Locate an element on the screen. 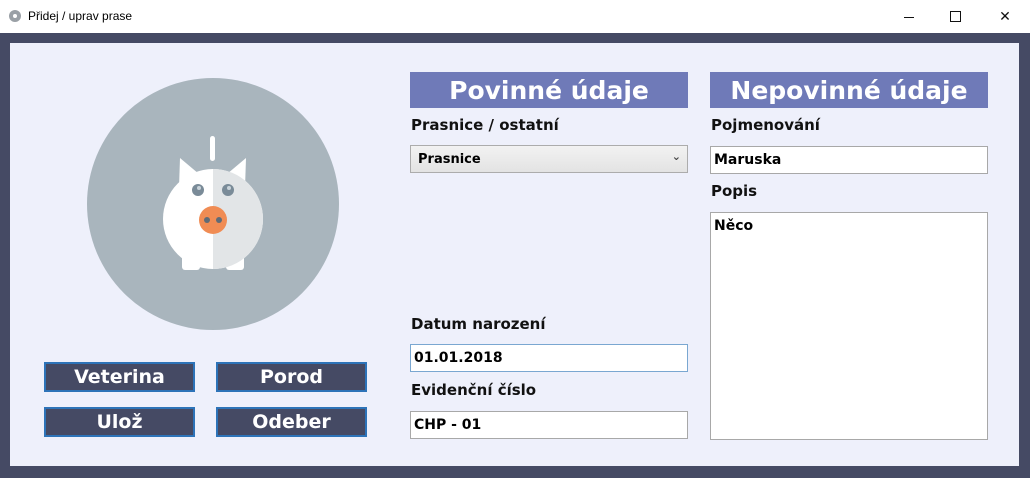 Image resolution: width=1034 pixels, height=480 pixels. minimize-icon is located at coordinates (909, 17).